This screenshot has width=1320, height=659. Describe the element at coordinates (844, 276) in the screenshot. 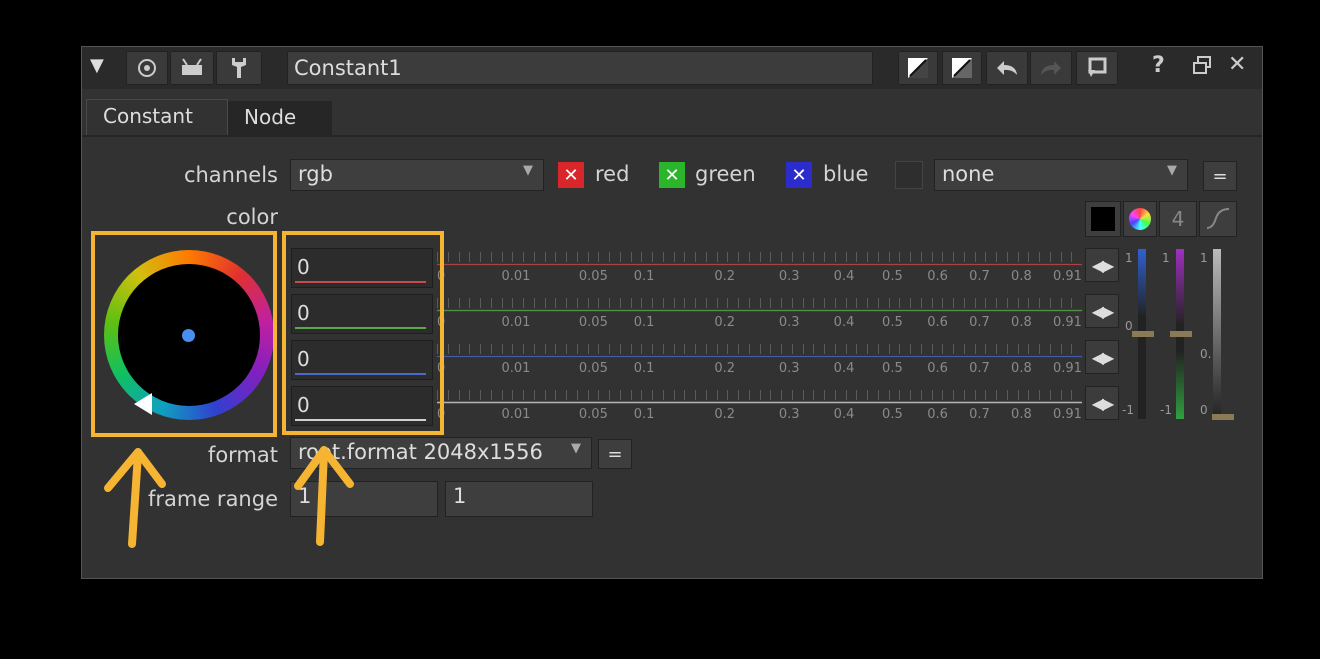

I see `slider-tick-label: 0.4` at that location.